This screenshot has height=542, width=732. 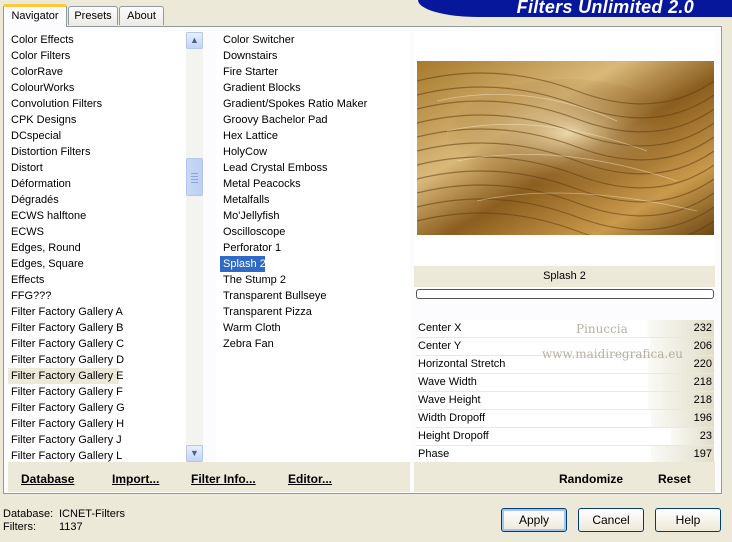 I want to click on category-item: FFG???, so click(x=29, y=296).